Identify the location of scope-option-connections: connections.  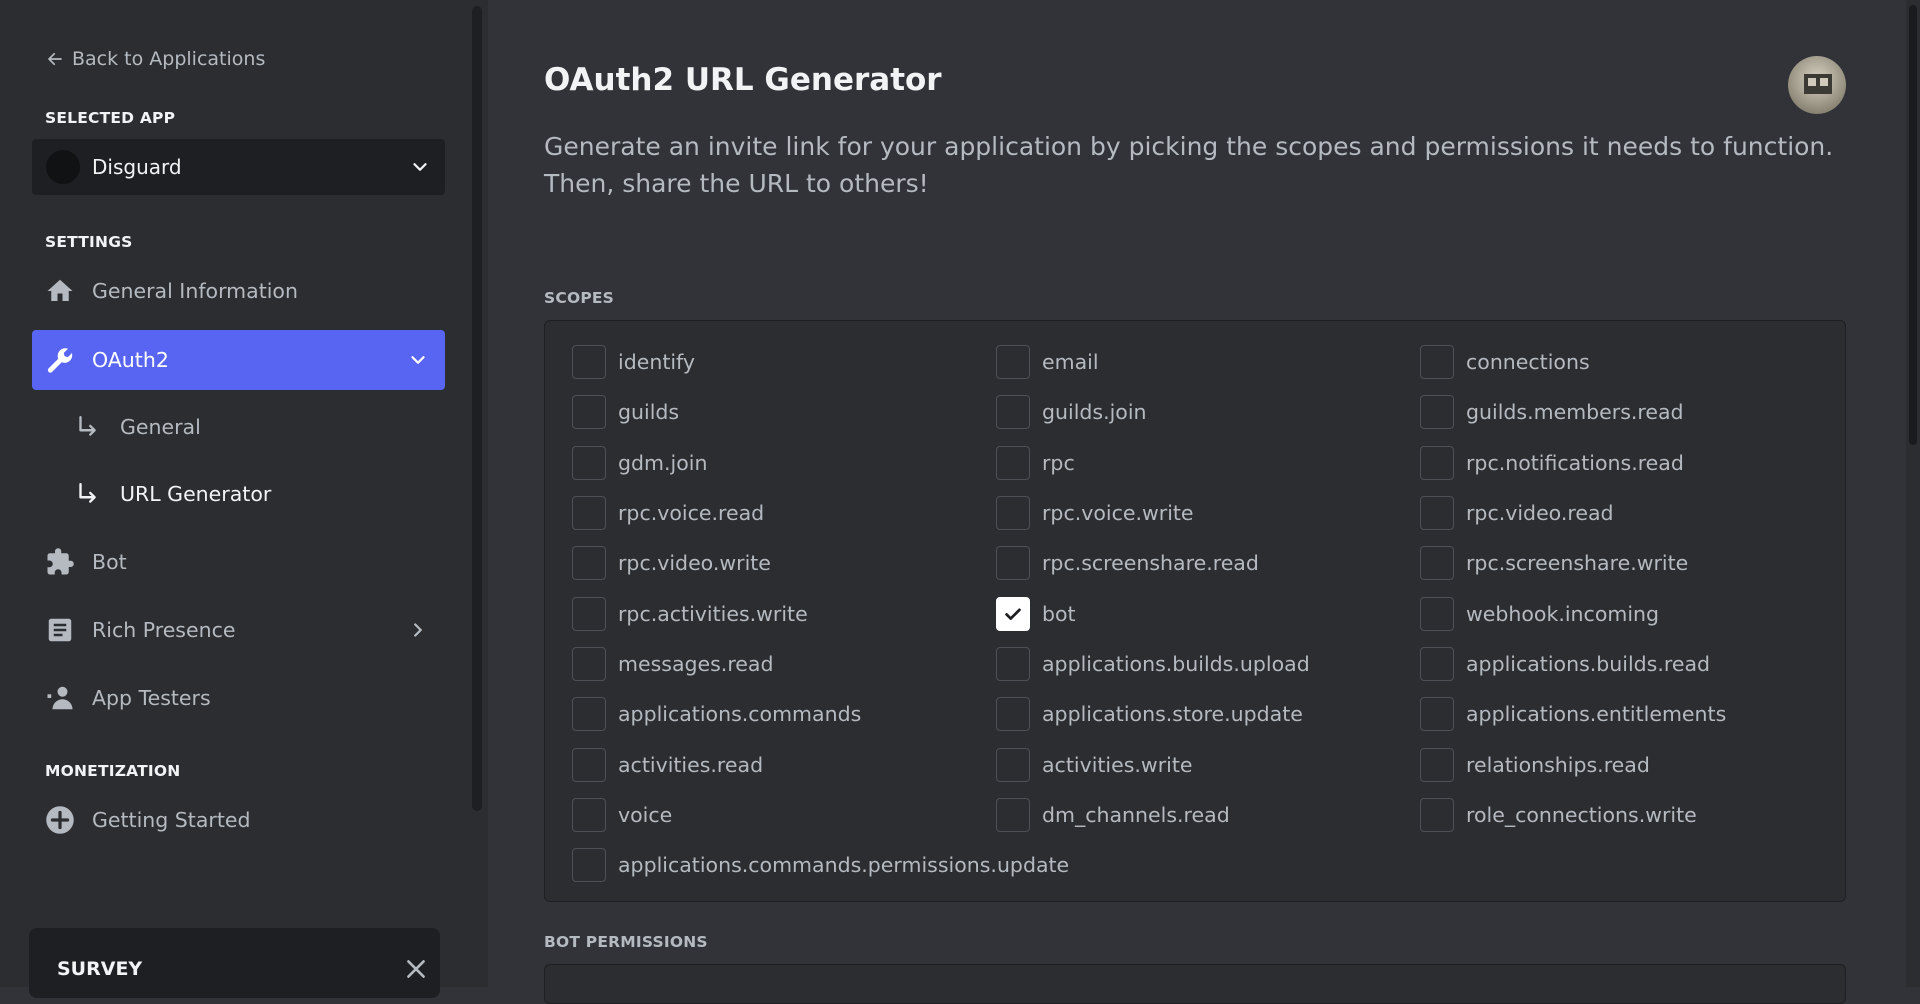
(1626, 362).